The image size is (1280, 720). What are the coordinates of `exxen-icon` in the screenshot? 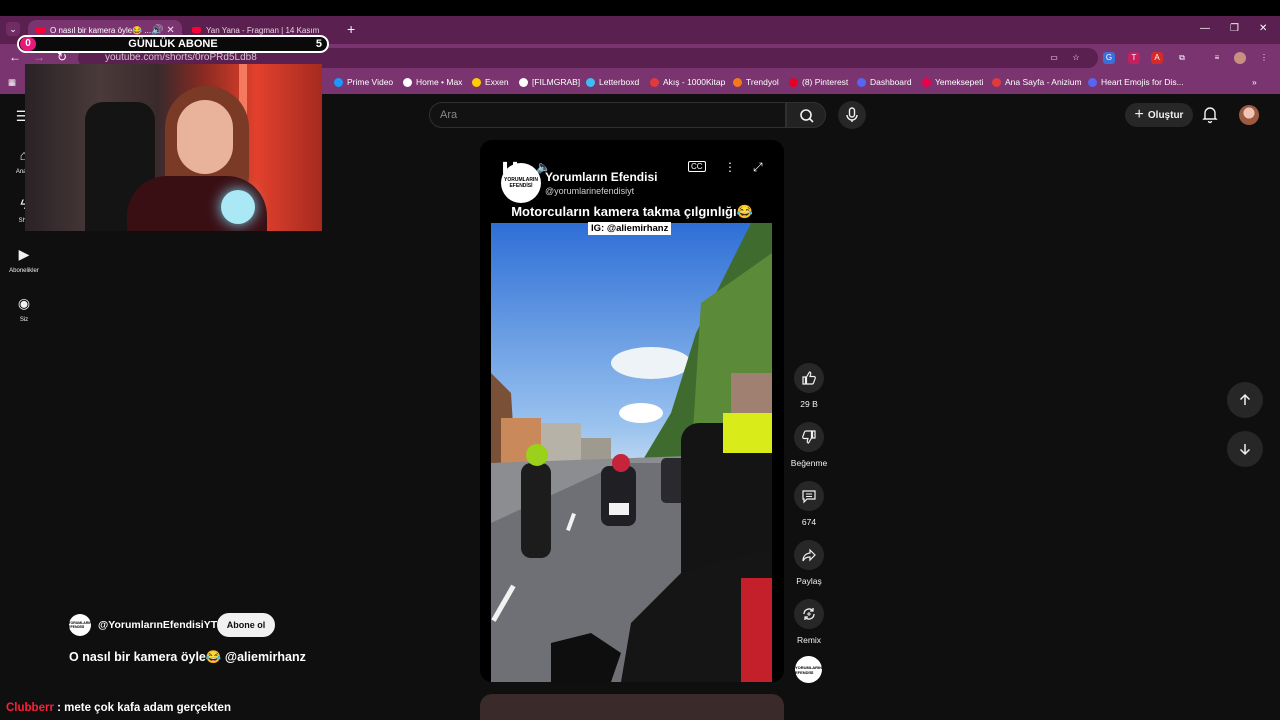 It's located at (476, 82).